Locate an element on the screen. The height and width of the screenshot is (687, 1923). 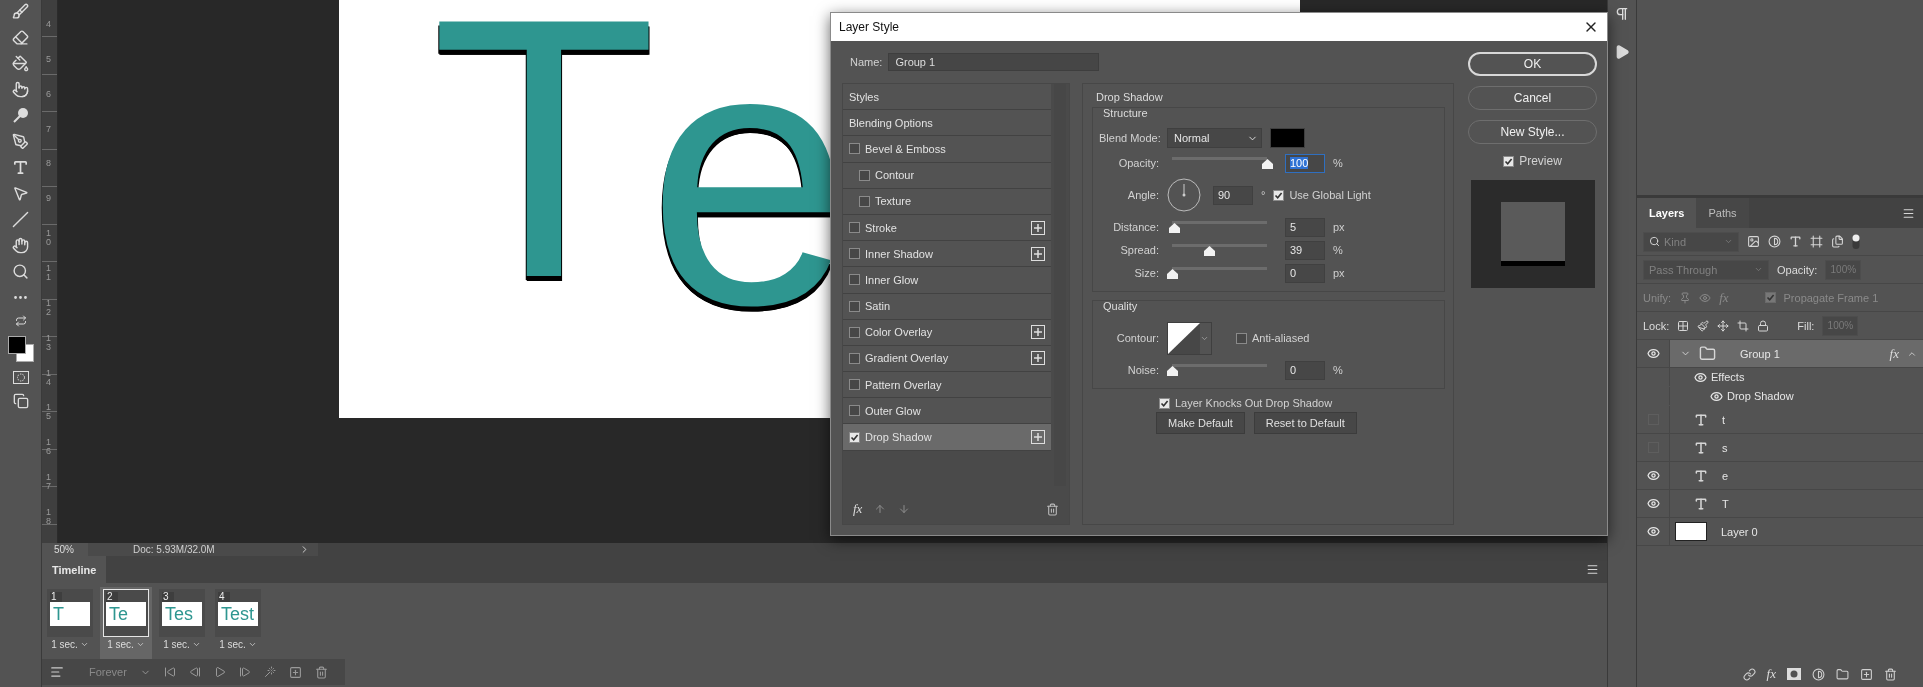
panel-tab: Paths is located at coordinates (1722, 213).